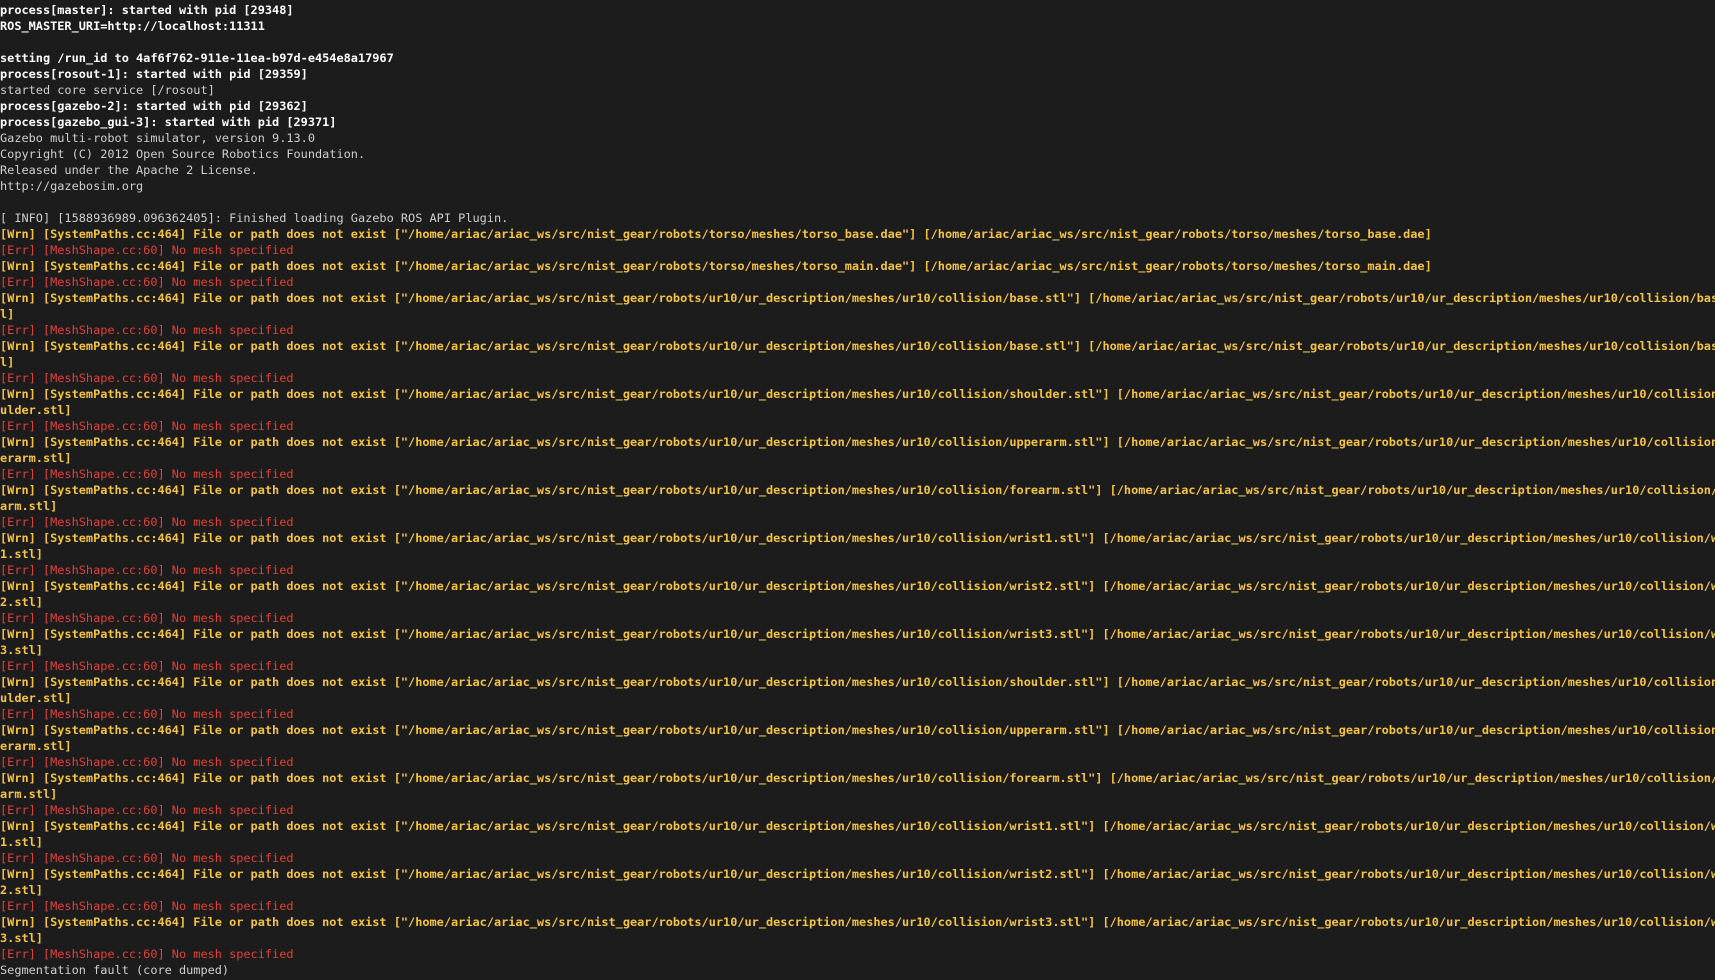 This screenshot has width=1715, height=980. What do you see at coordinates (129, 170) in the screenshot?
I see `terminal-line: Released under the Apache 2 License.` at bounding box center [129, 170].